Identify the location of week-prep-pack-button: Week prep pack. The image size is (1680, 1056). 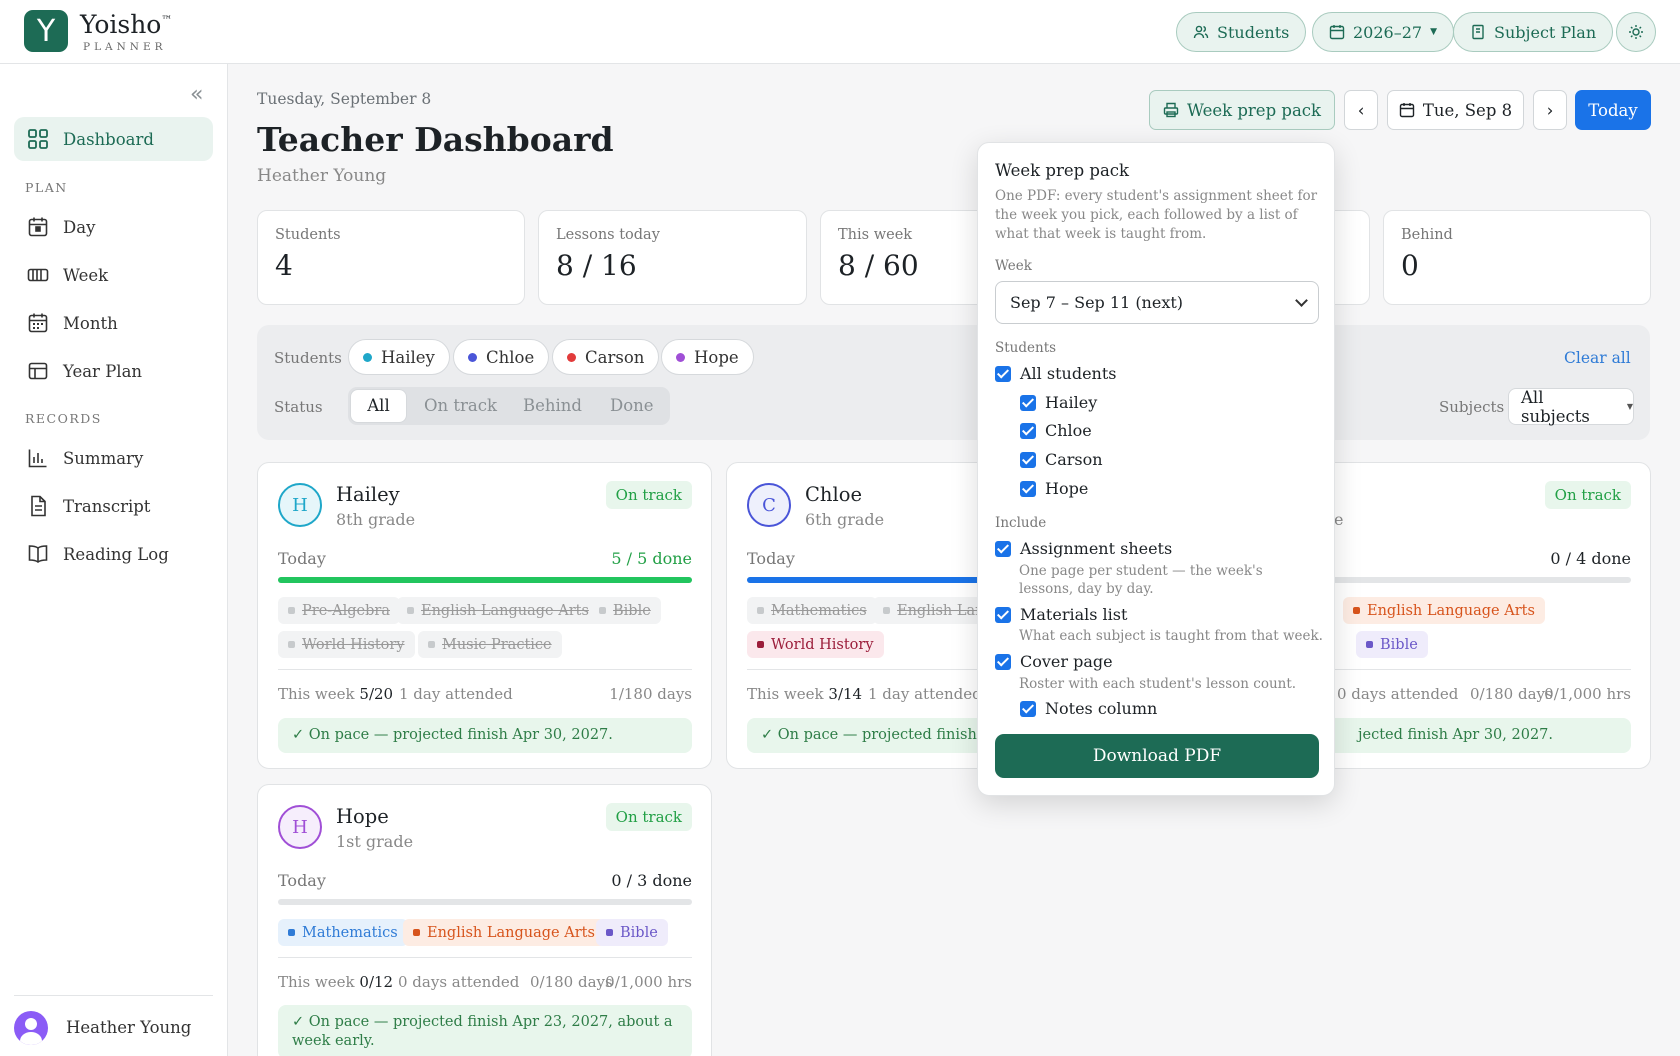
(1242, 110).